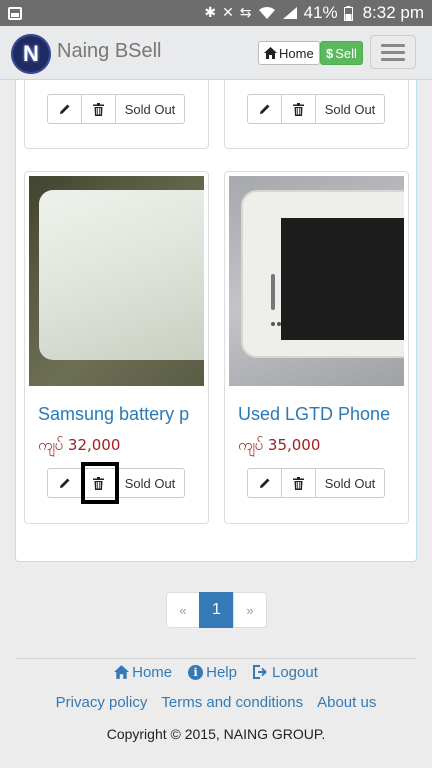 The image size is (432, 768). Describe the element at coordinates (152, 672) in the screenshot. I see `footer-home-label: Home` at that location.